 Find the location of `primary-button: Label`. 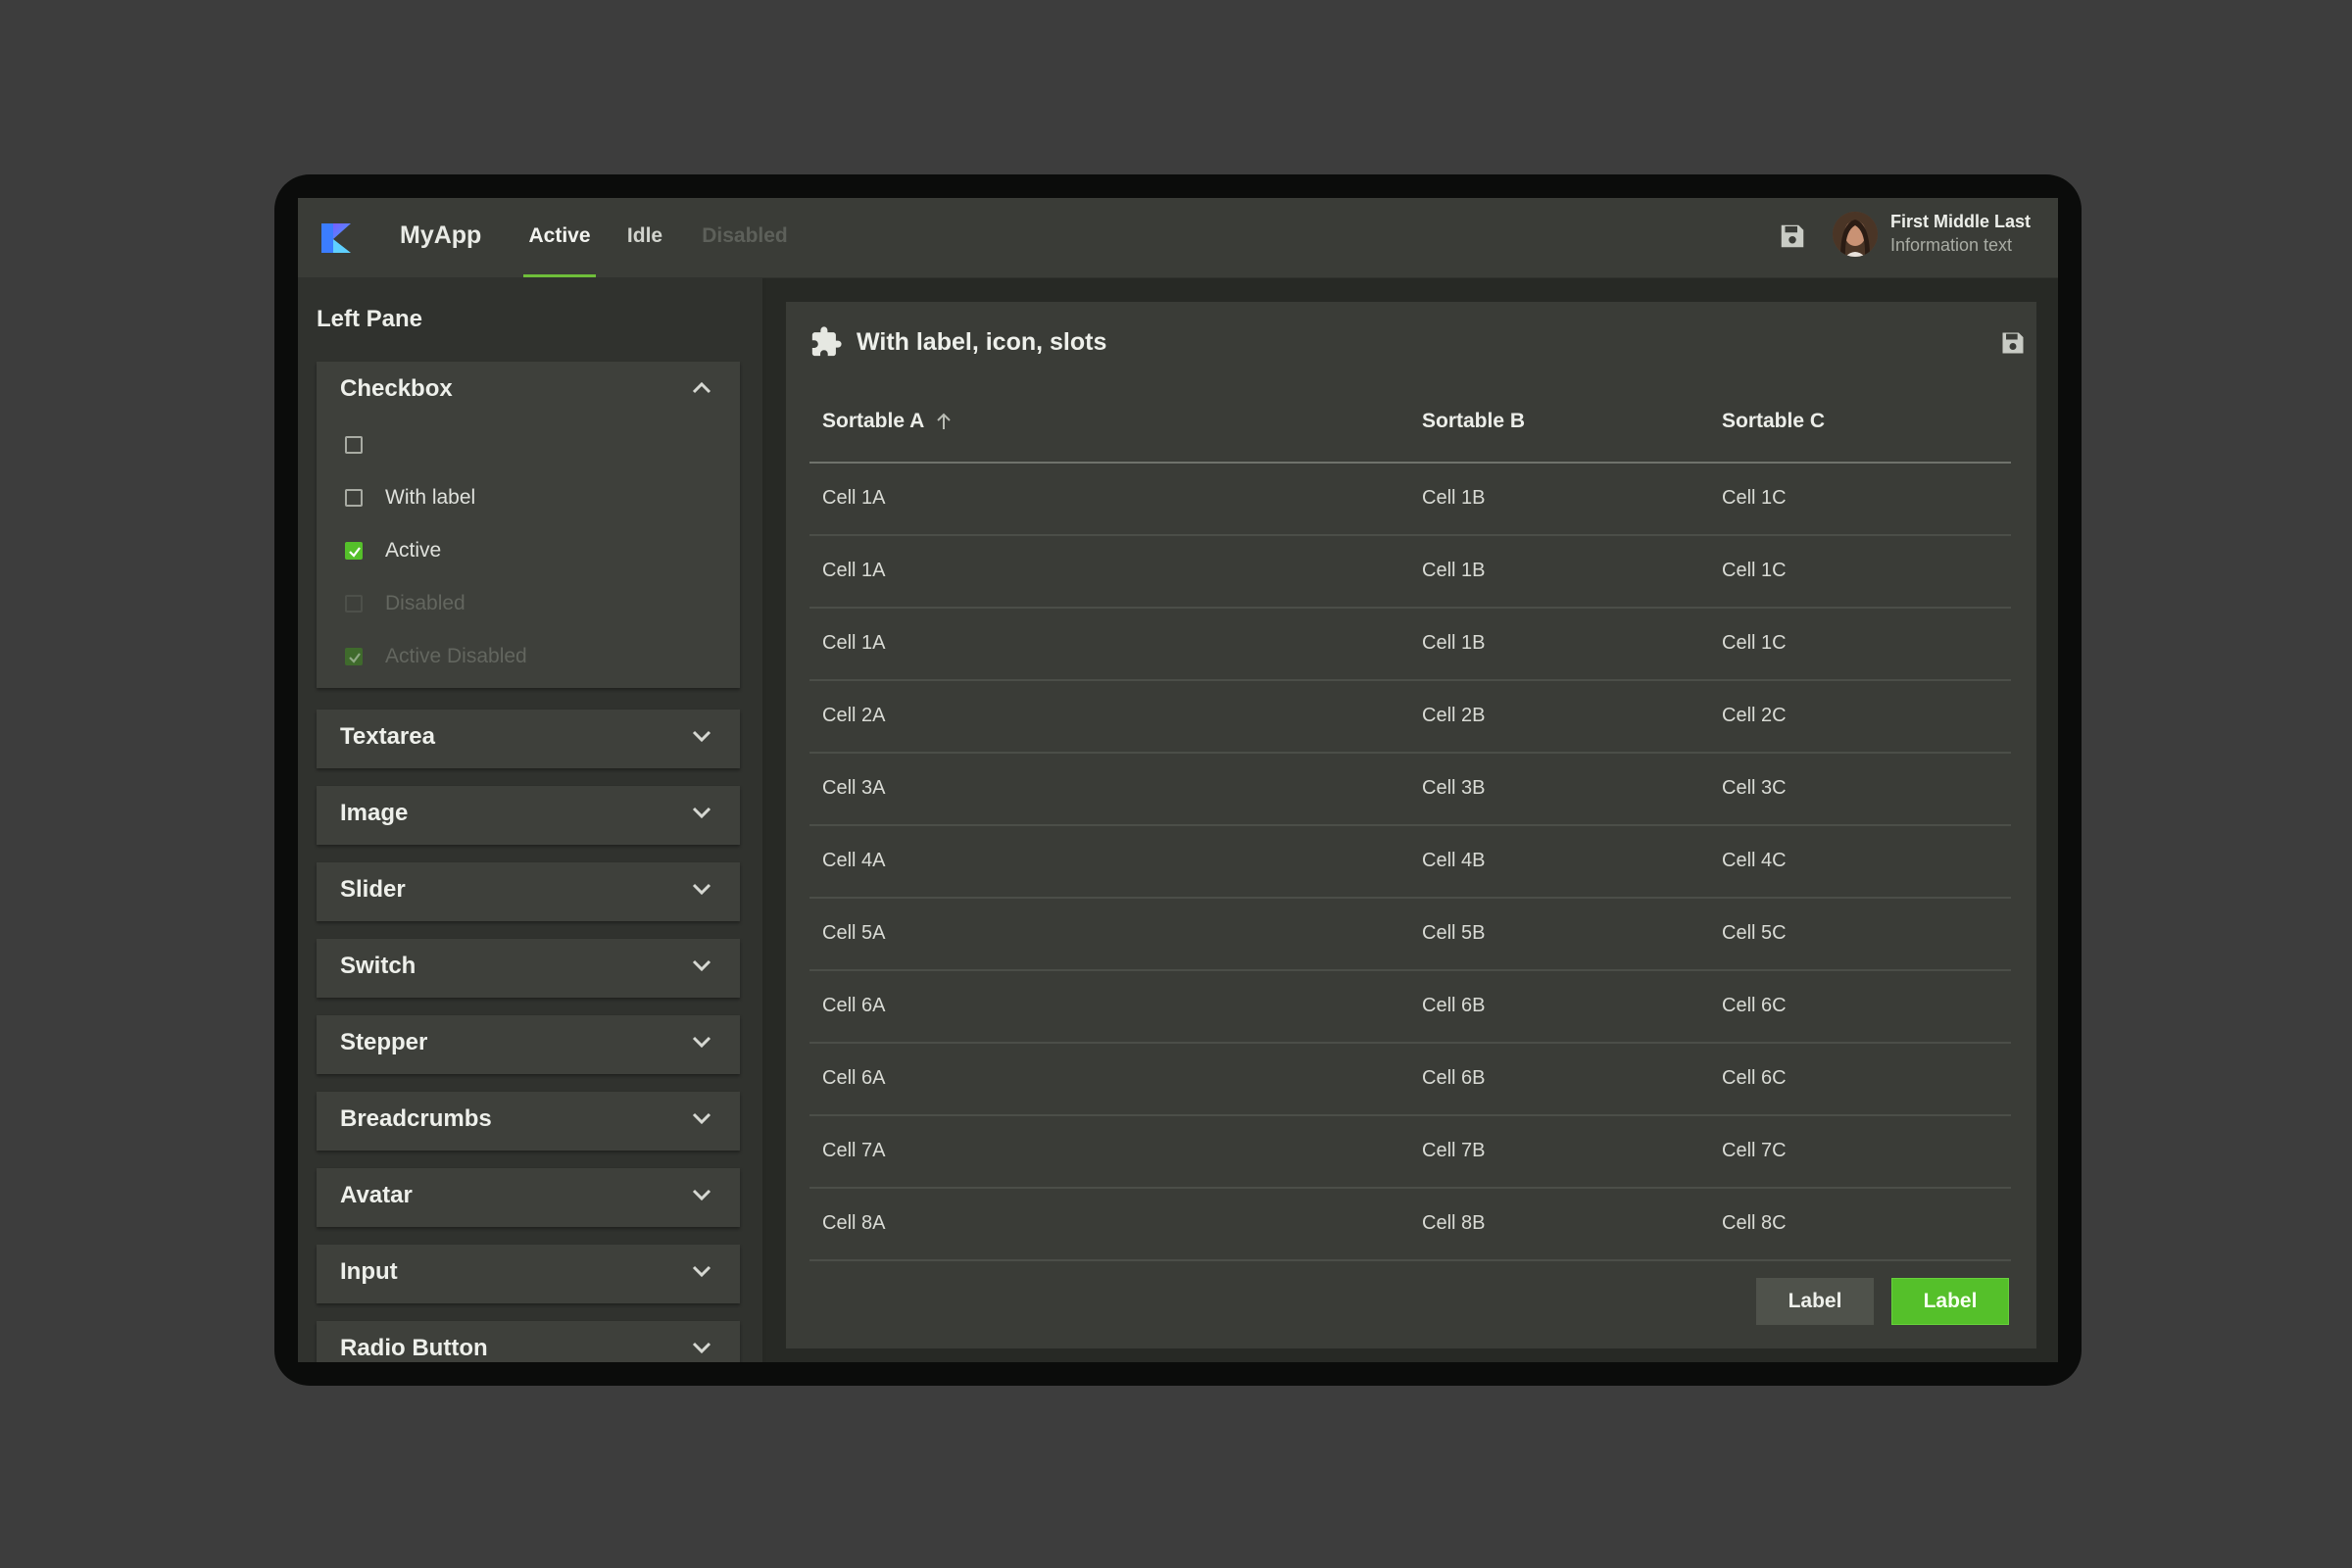

primary-button: Label is located at coordinates (1950, 1301).